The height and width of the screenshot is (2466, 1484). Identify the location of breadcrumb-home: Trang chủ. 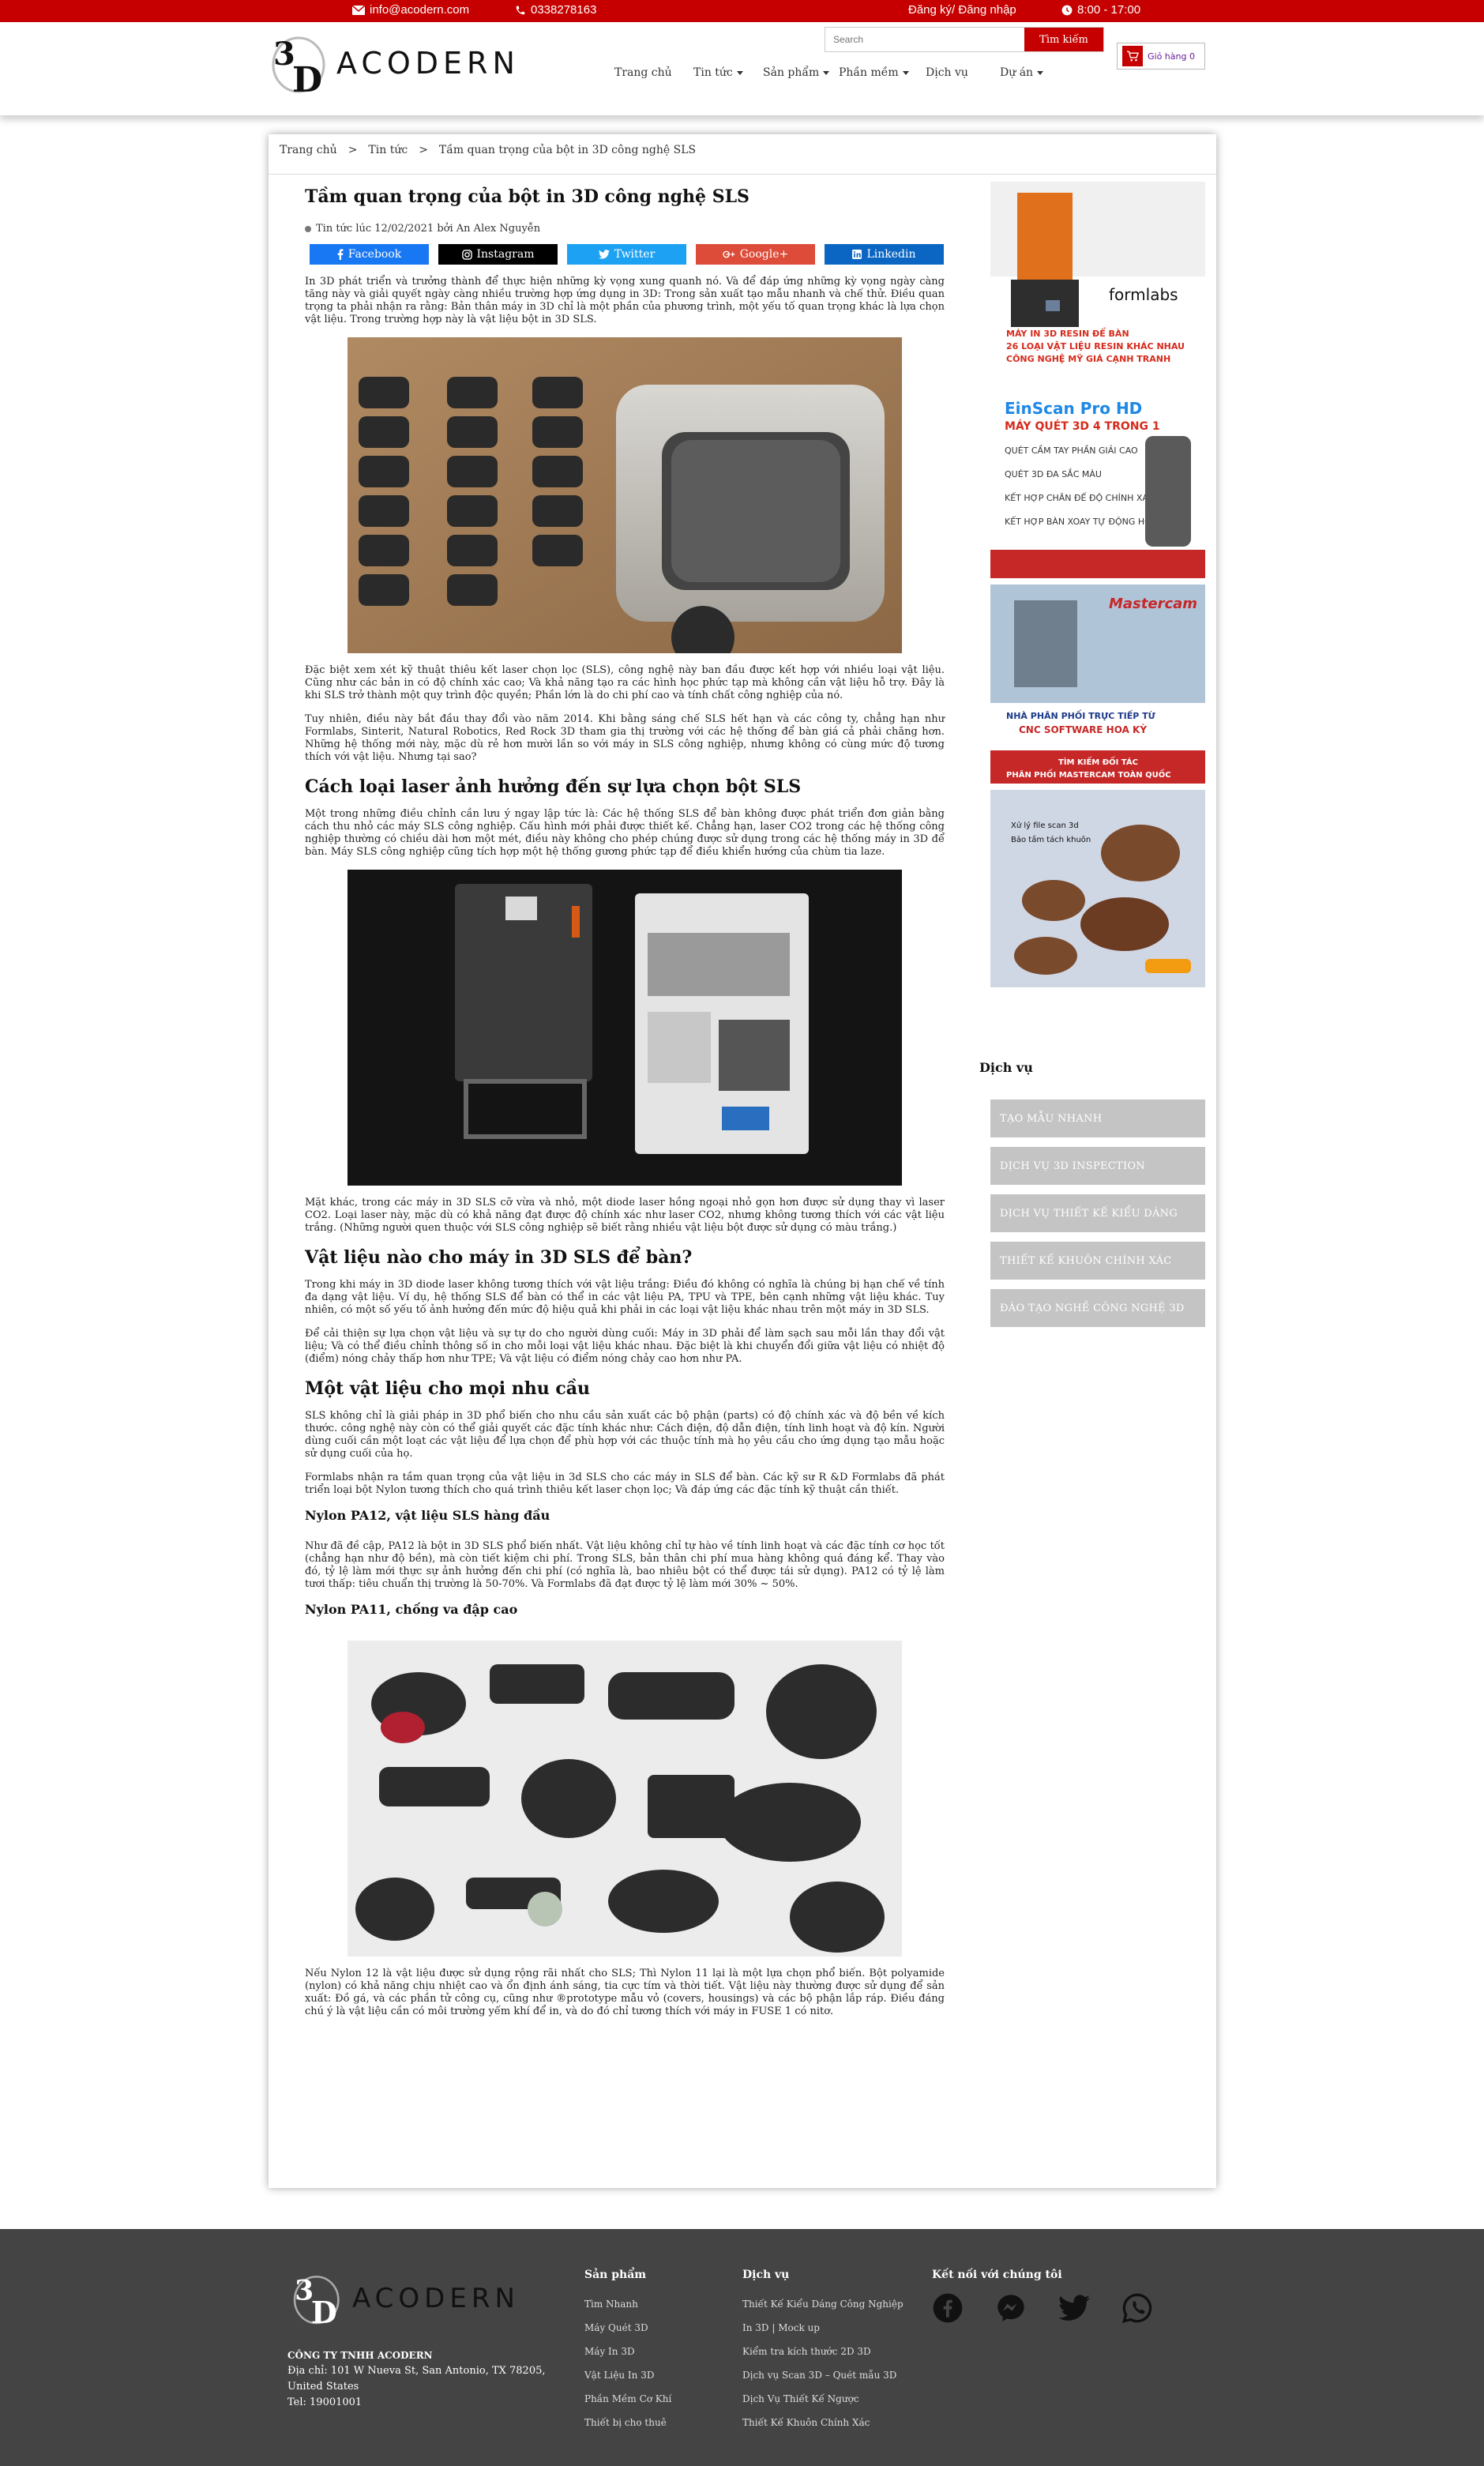
(308, 150).